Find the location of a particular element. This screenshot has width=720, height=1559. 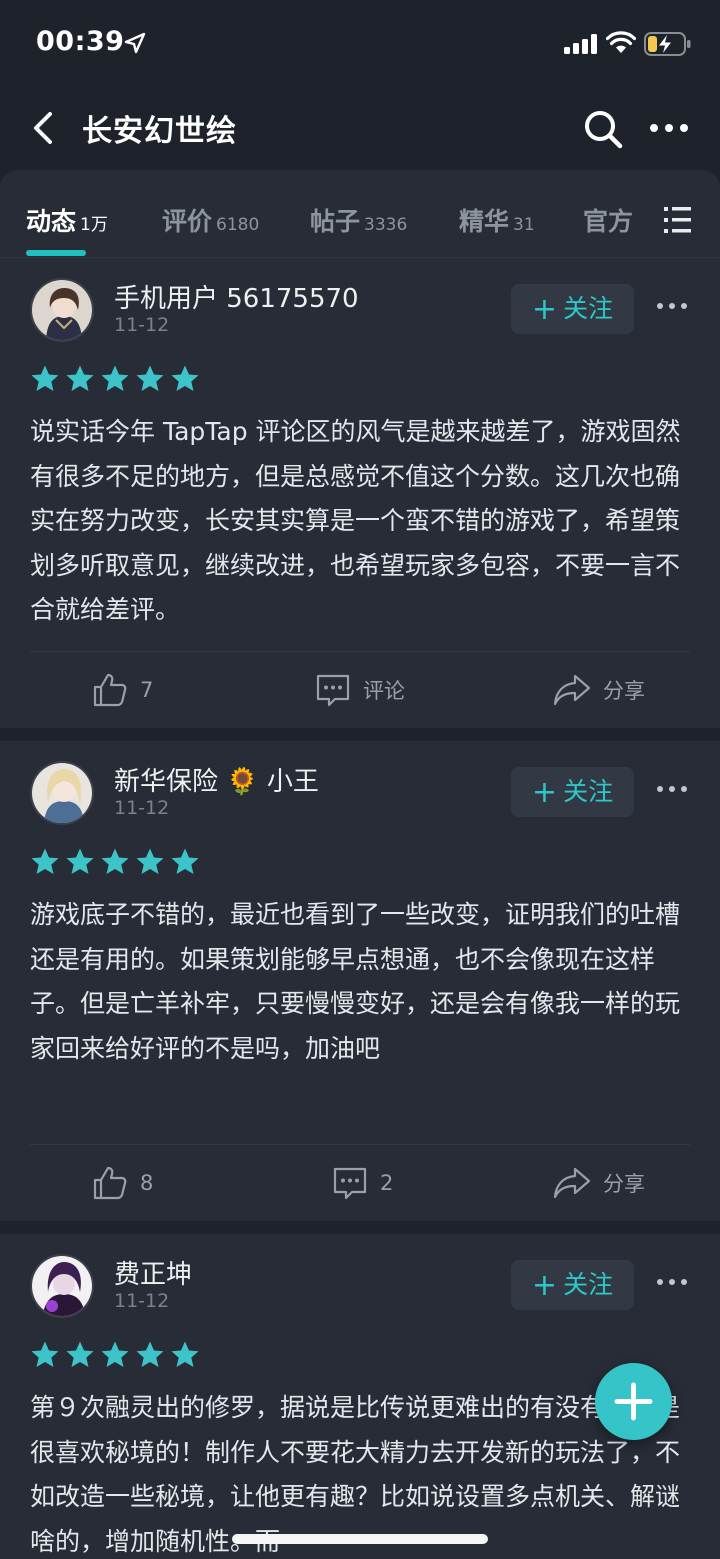

location-arrow-icon is located at coordinates (135, 43).